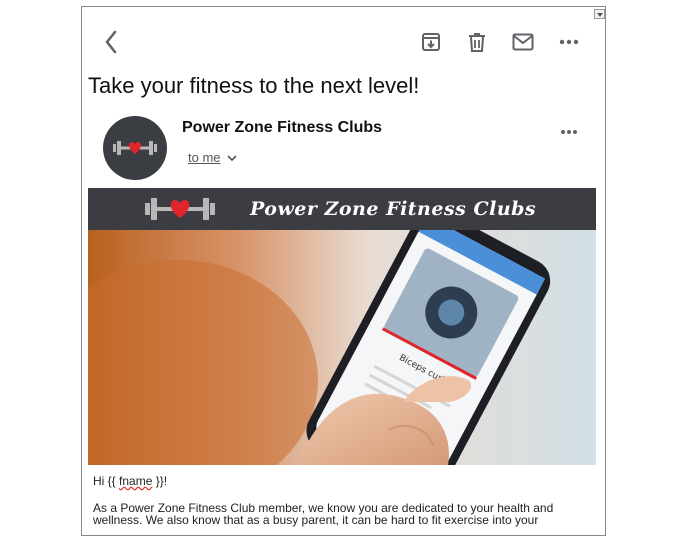 The width and height of the screenshot is (689, 536). I want to click on email-greeting: Hi {{ fname }}!, so click(130, 481).